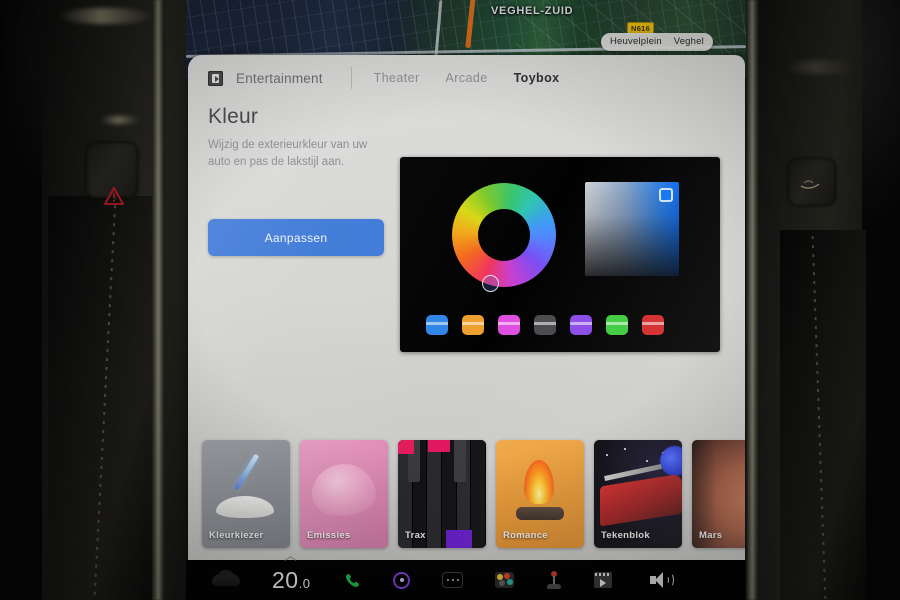  What do you see at coordinates (638, 494) in the screenshot?
I see `tile-tekenblok: Tekenblok` at bounding box center [638, 494].